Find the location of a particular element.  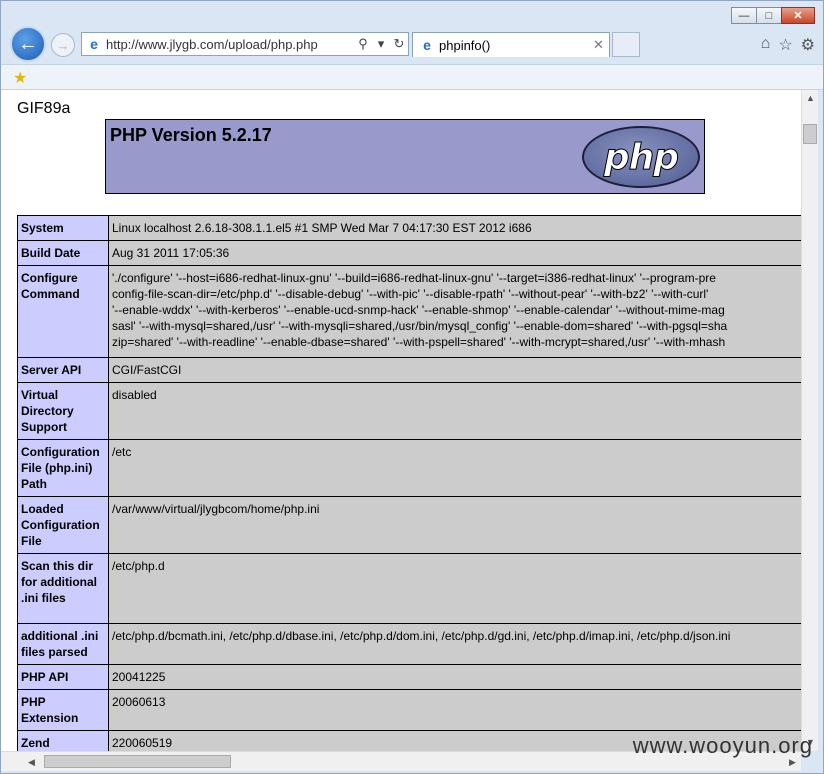

row-label: Configure Command is located at coordinates (63, 311).